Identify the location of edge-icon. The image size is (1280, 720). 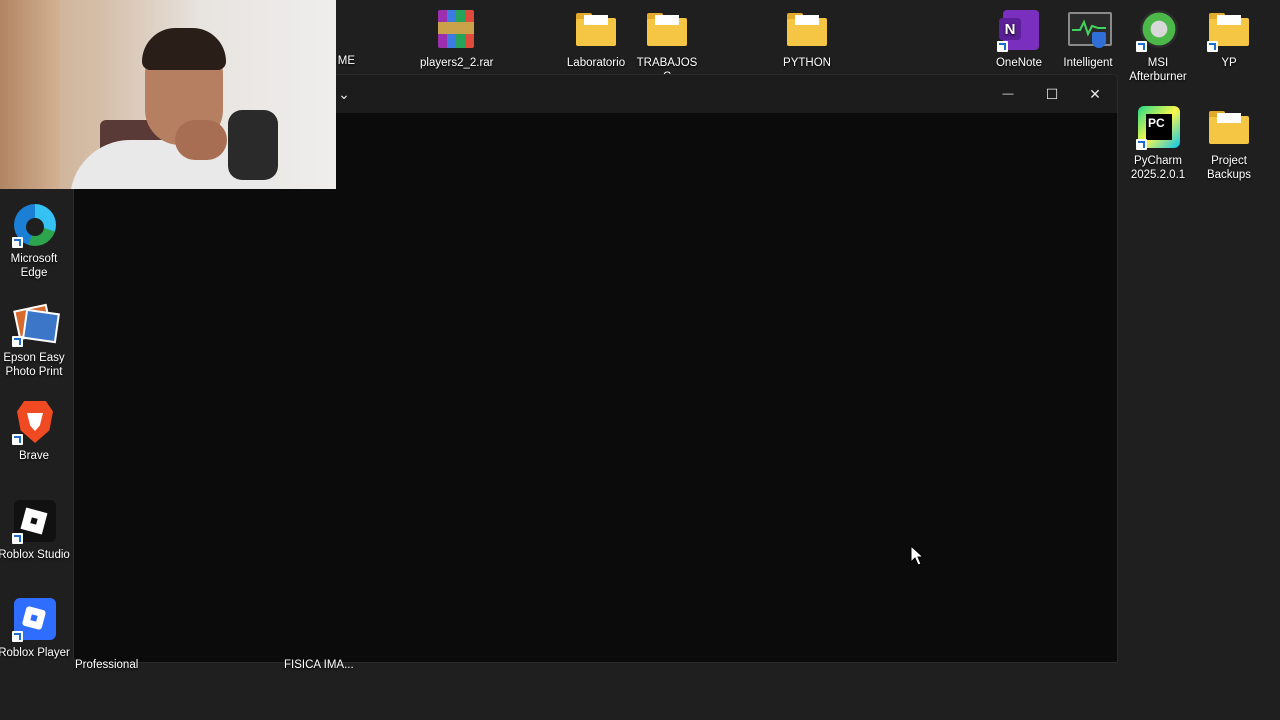
(34, 226).